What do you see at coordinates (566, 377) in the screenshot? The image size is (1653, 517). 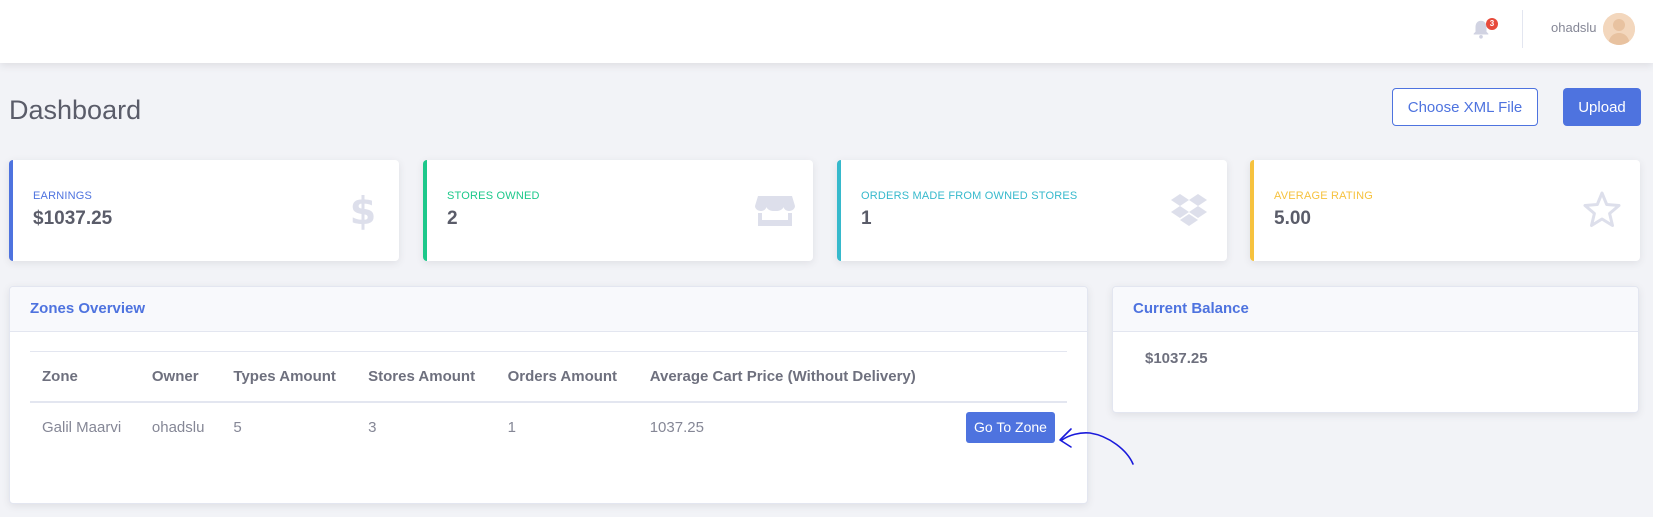 I see `column-header: Orders Amount` at bounding box center [566, 377].